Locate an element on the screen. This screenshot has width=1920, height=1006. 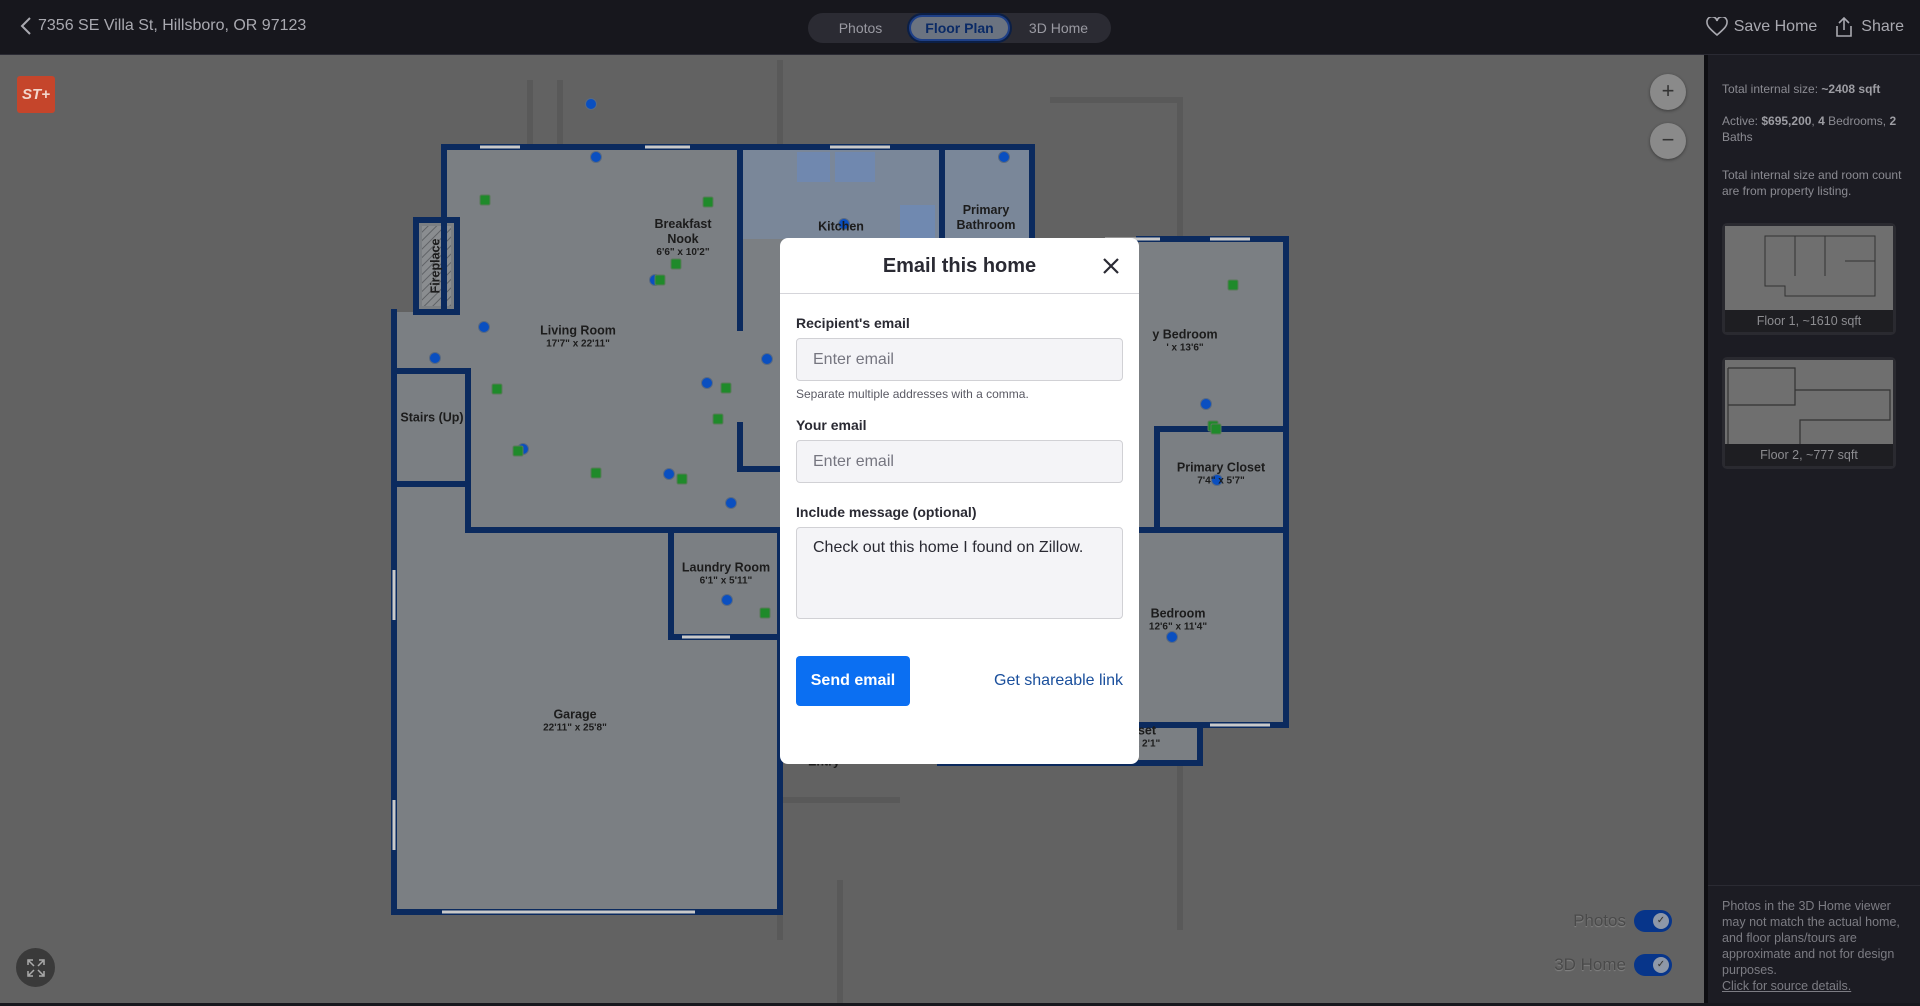
floor-2-label: Floor 2, ~777 sqft is located at coordinates (1809, 455).